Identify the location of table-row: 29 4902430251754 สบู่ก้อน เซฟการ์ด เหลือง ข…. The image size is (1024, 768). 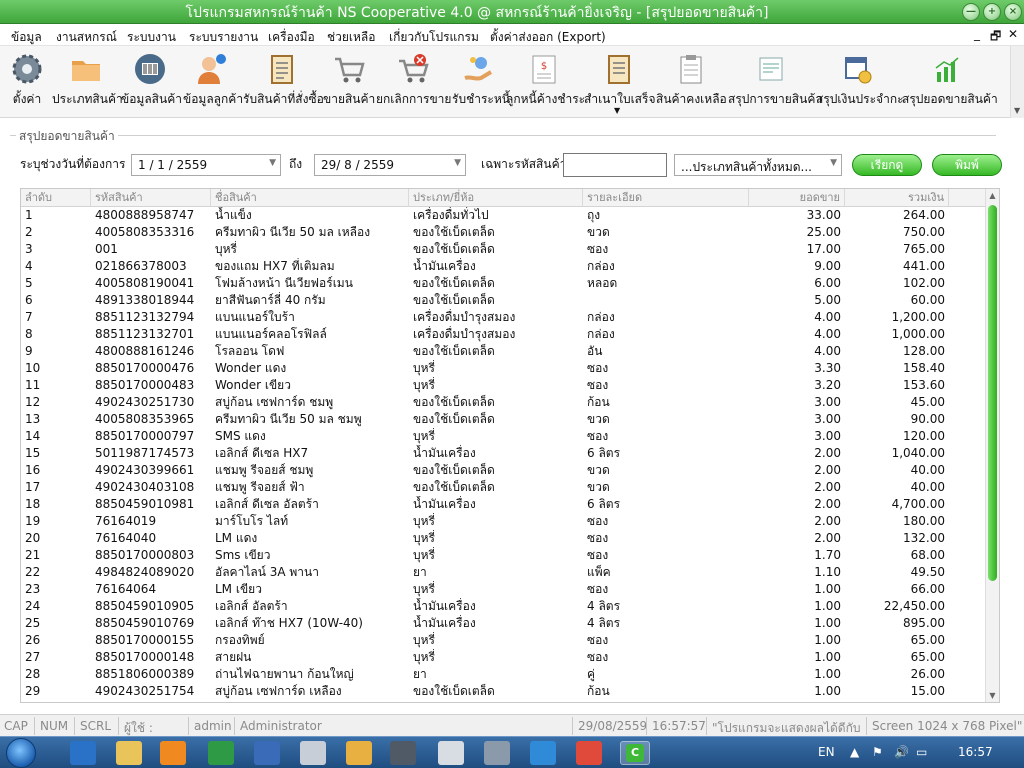
(504, 691).